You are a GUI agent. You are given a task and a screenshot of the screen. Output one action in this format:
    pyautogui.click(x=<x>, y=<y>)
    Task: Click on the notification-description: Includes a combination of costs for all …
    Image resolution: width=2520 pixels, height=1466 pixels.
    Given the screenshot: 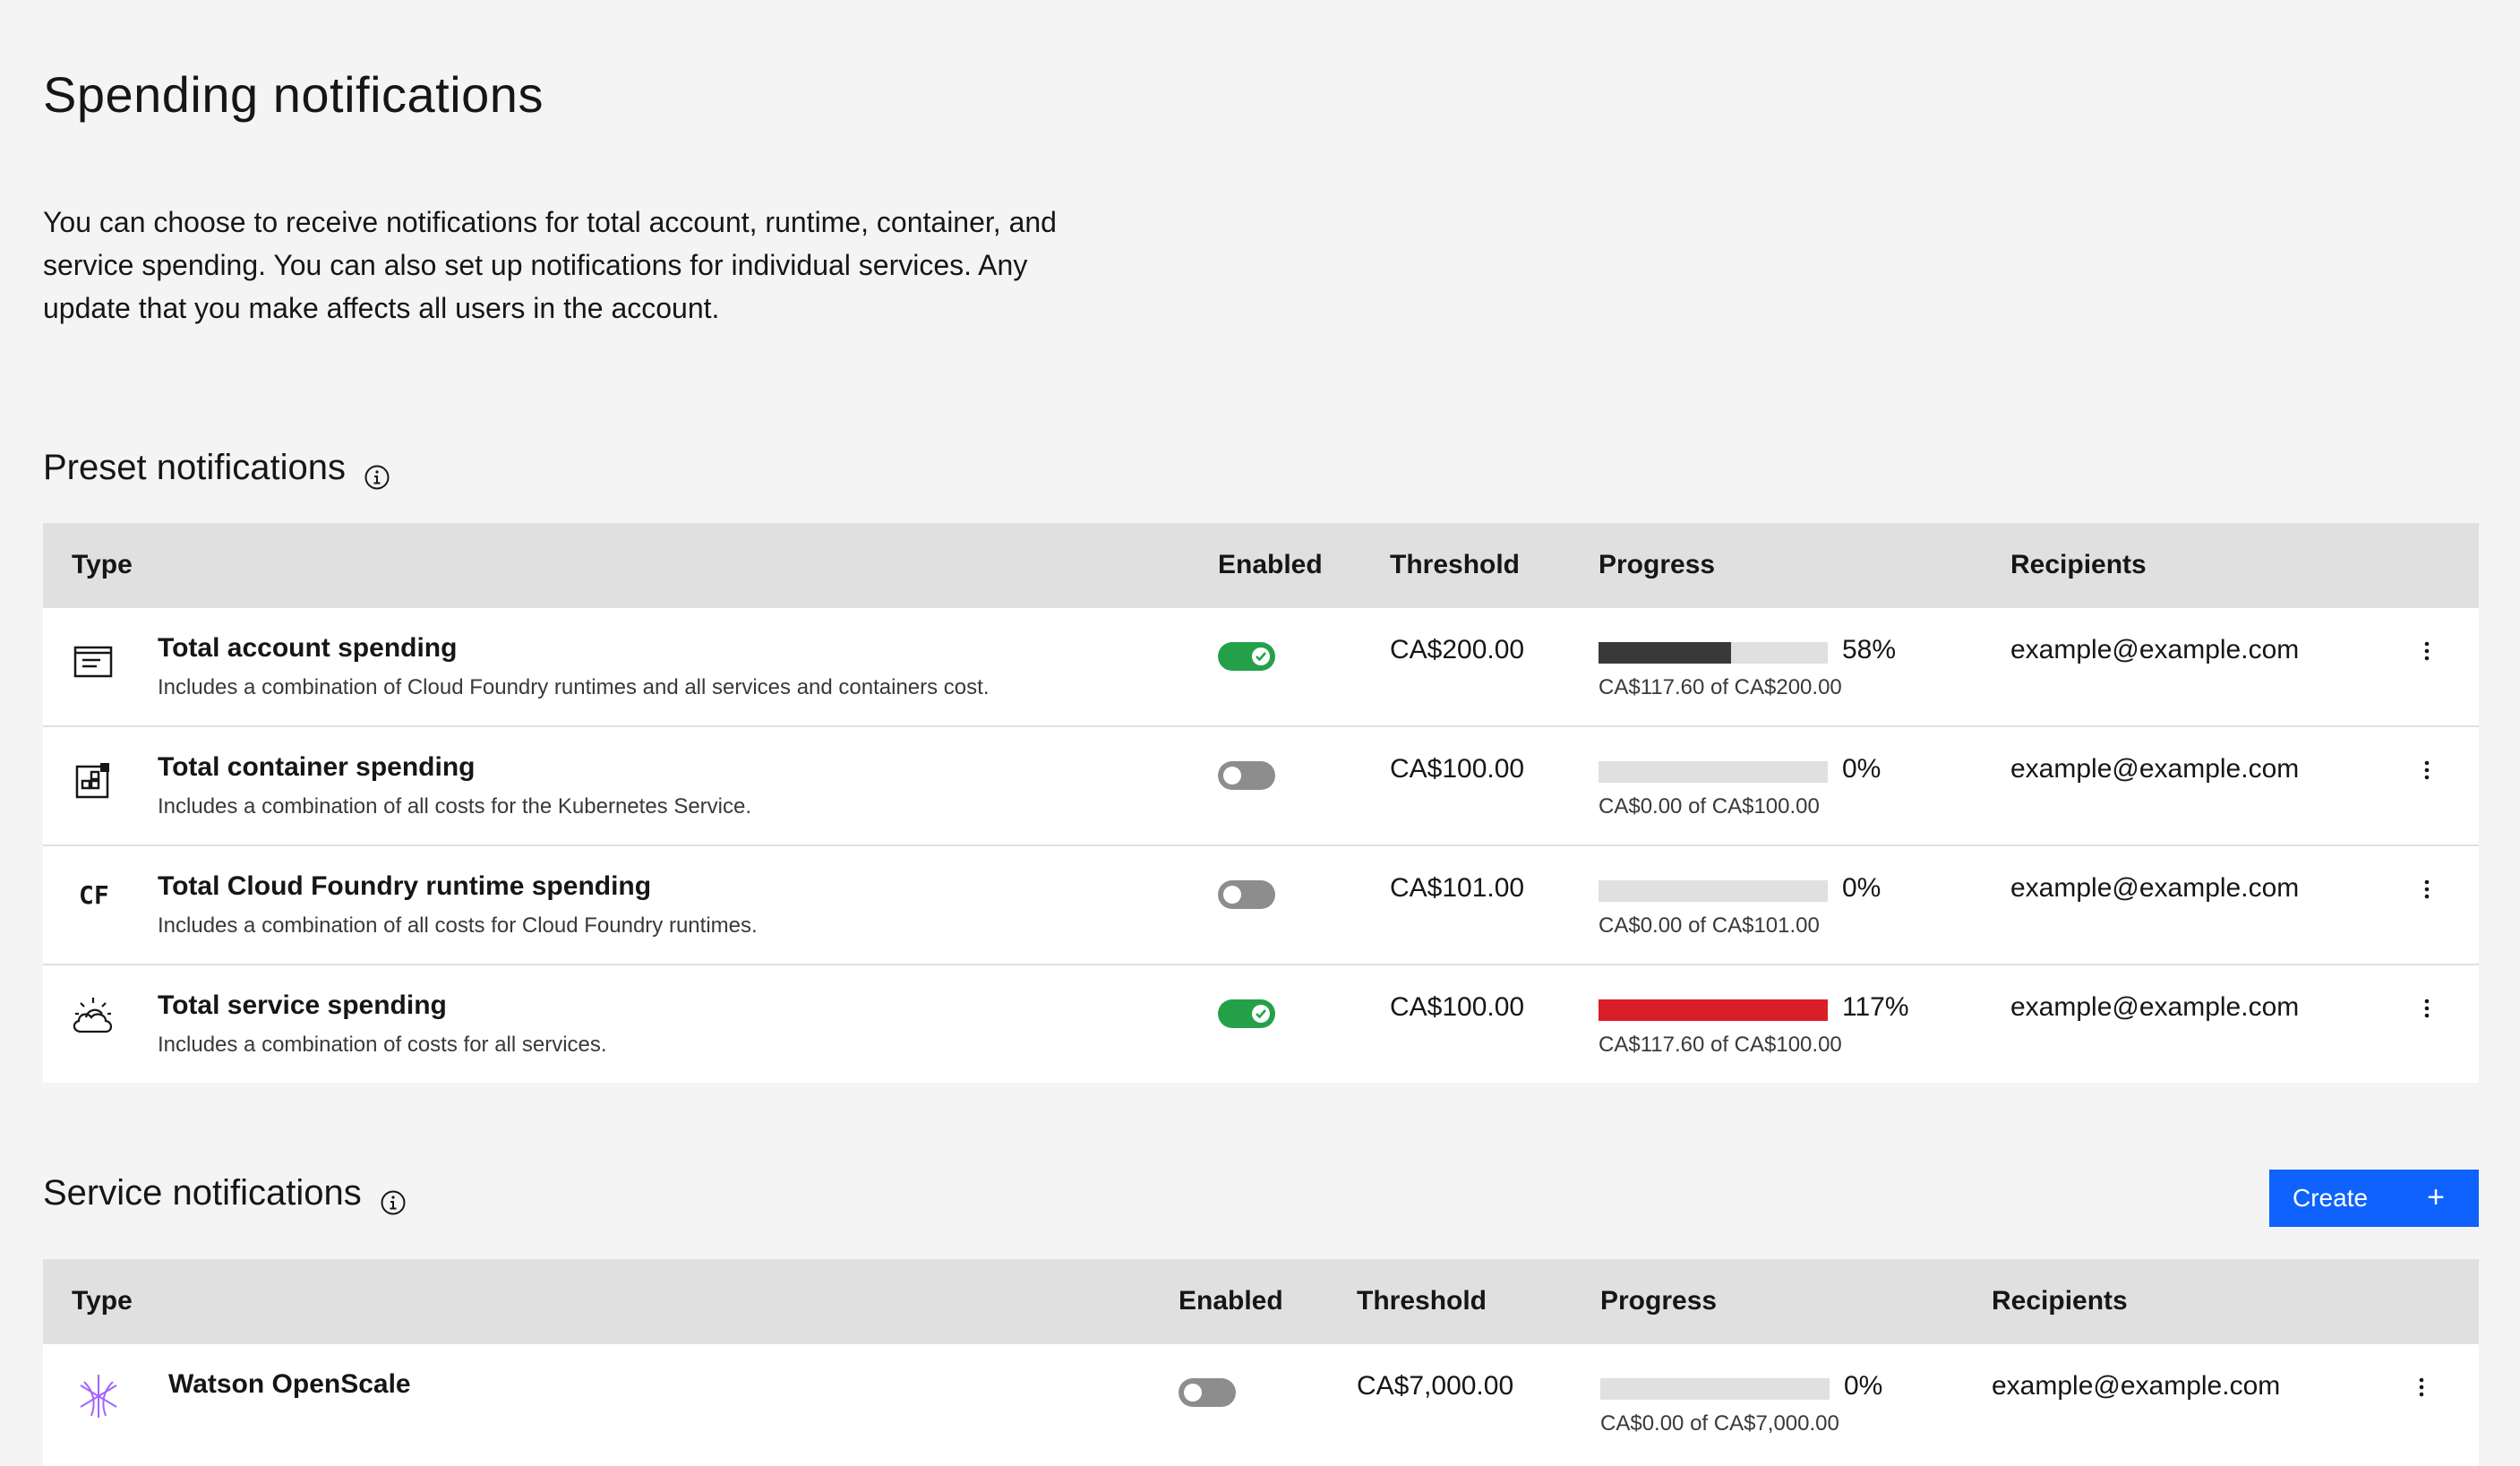 What is the action you would take?
    pyautogui.click(x=382, y=1045)
    